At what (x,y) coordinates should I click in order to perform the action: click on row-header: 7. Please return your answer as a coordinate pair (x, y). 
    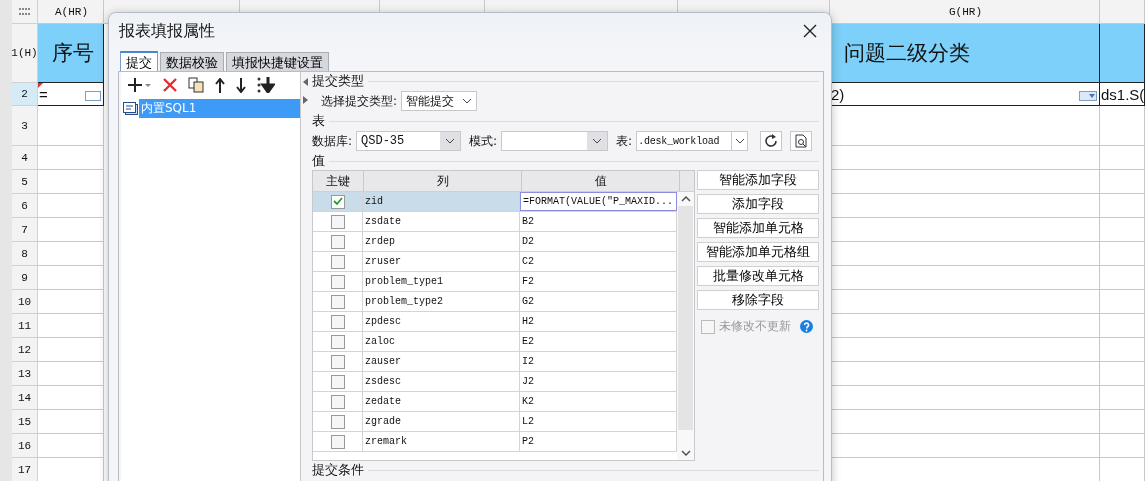
    Looking at the image, I should click on (25, 230).